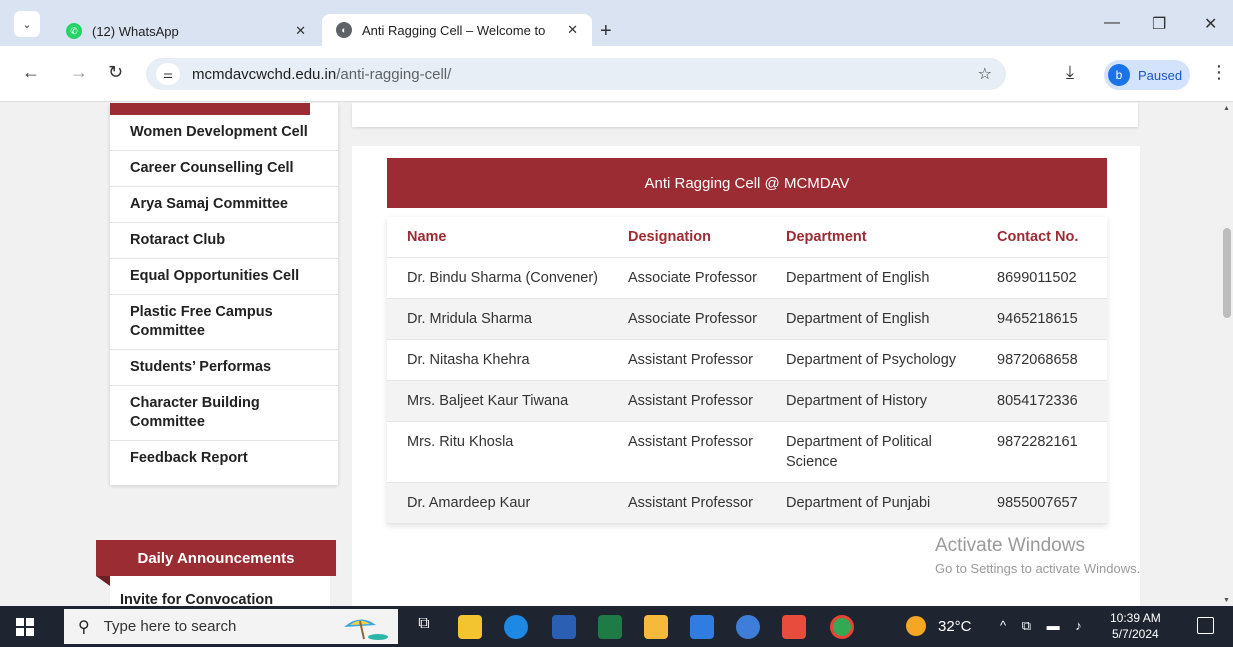 This screenshot has height=647, width=1233. I want to click on column-header: Name, so click(427, 237).